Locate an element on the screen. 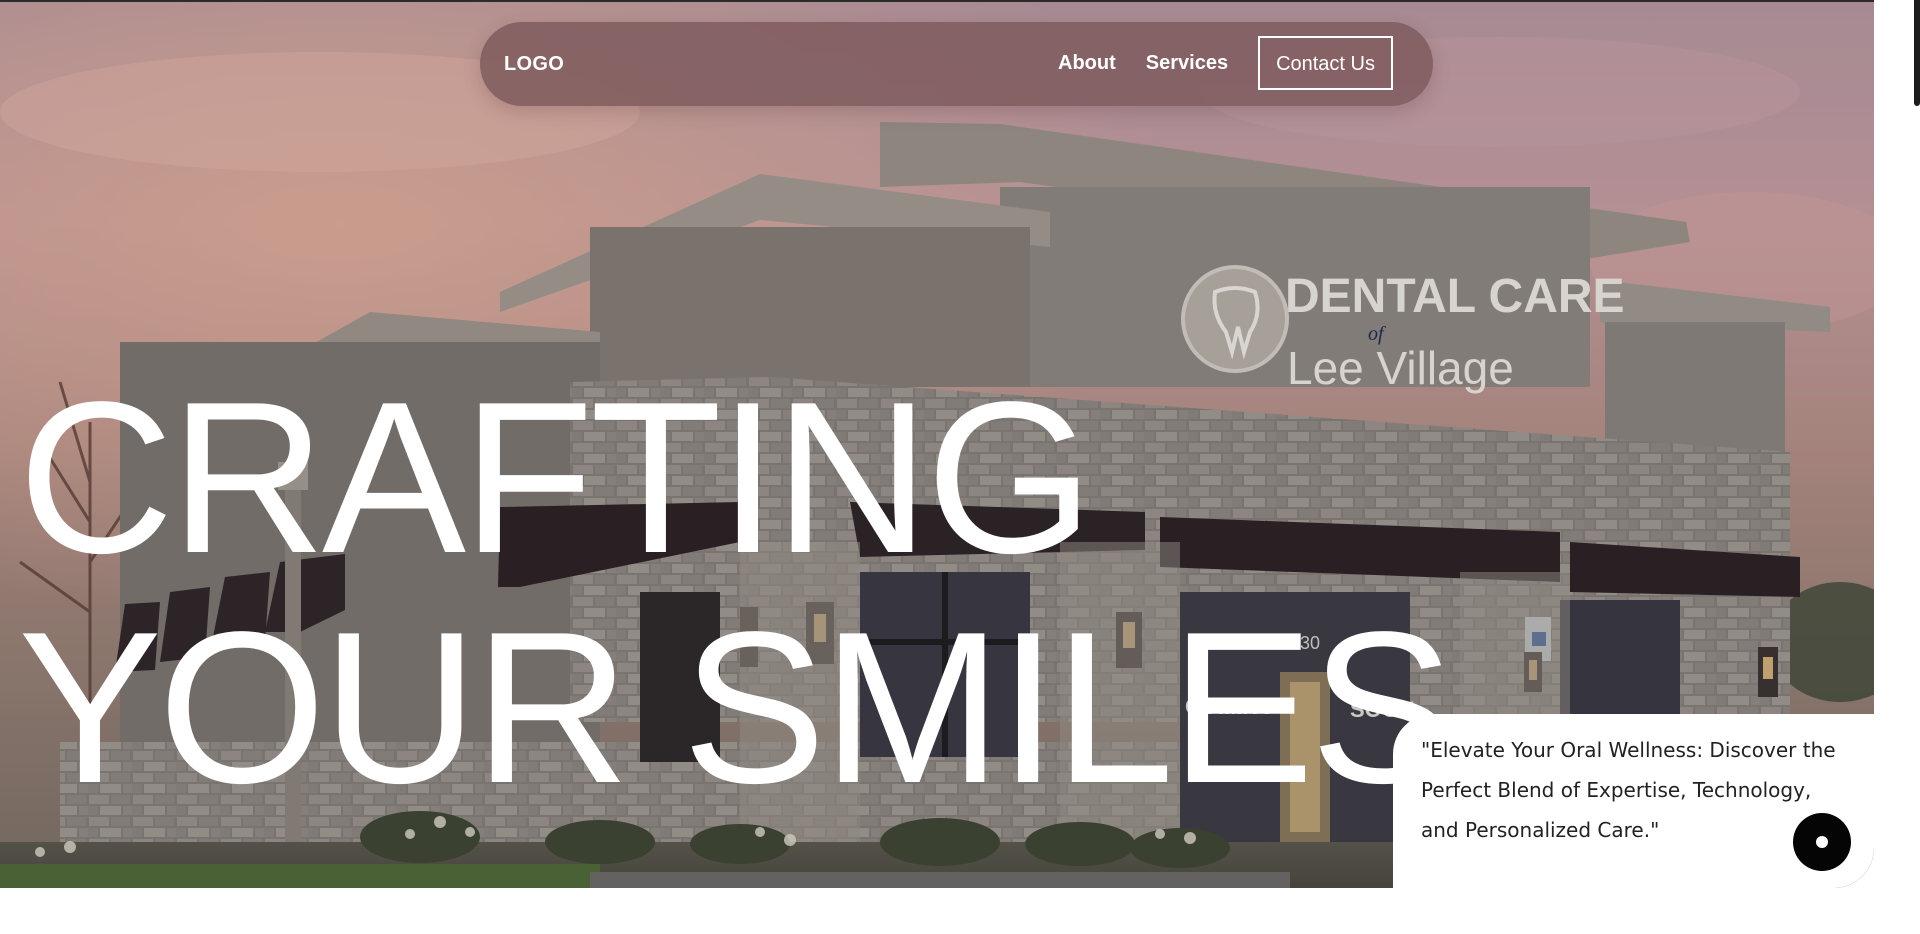 The height and width of the screenshot is (934, 1920). nav-link-services: Services is located at coordinates (1187, 63).